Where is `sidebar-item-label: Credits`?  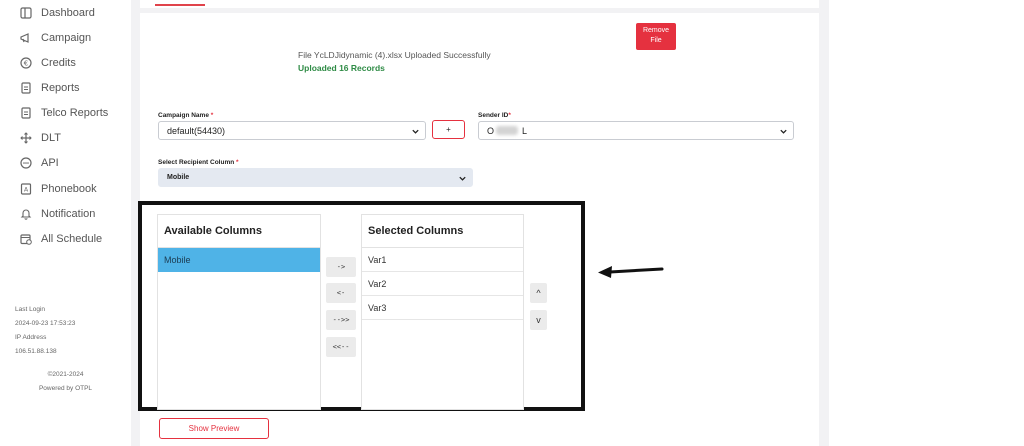
sidebar-item-label: Credits is located at coordinates (58, 63).